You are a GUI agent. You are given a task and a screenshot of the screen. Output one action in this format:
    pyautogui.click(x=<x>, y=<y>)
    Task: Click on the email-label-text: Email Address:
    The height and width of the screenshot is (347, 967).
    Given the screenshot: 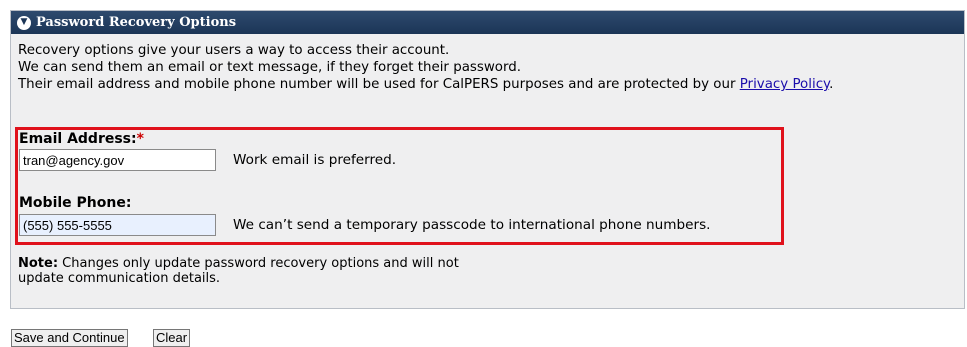 What is the action you would take?
    pyautogui.click(x=78, y=139)
    